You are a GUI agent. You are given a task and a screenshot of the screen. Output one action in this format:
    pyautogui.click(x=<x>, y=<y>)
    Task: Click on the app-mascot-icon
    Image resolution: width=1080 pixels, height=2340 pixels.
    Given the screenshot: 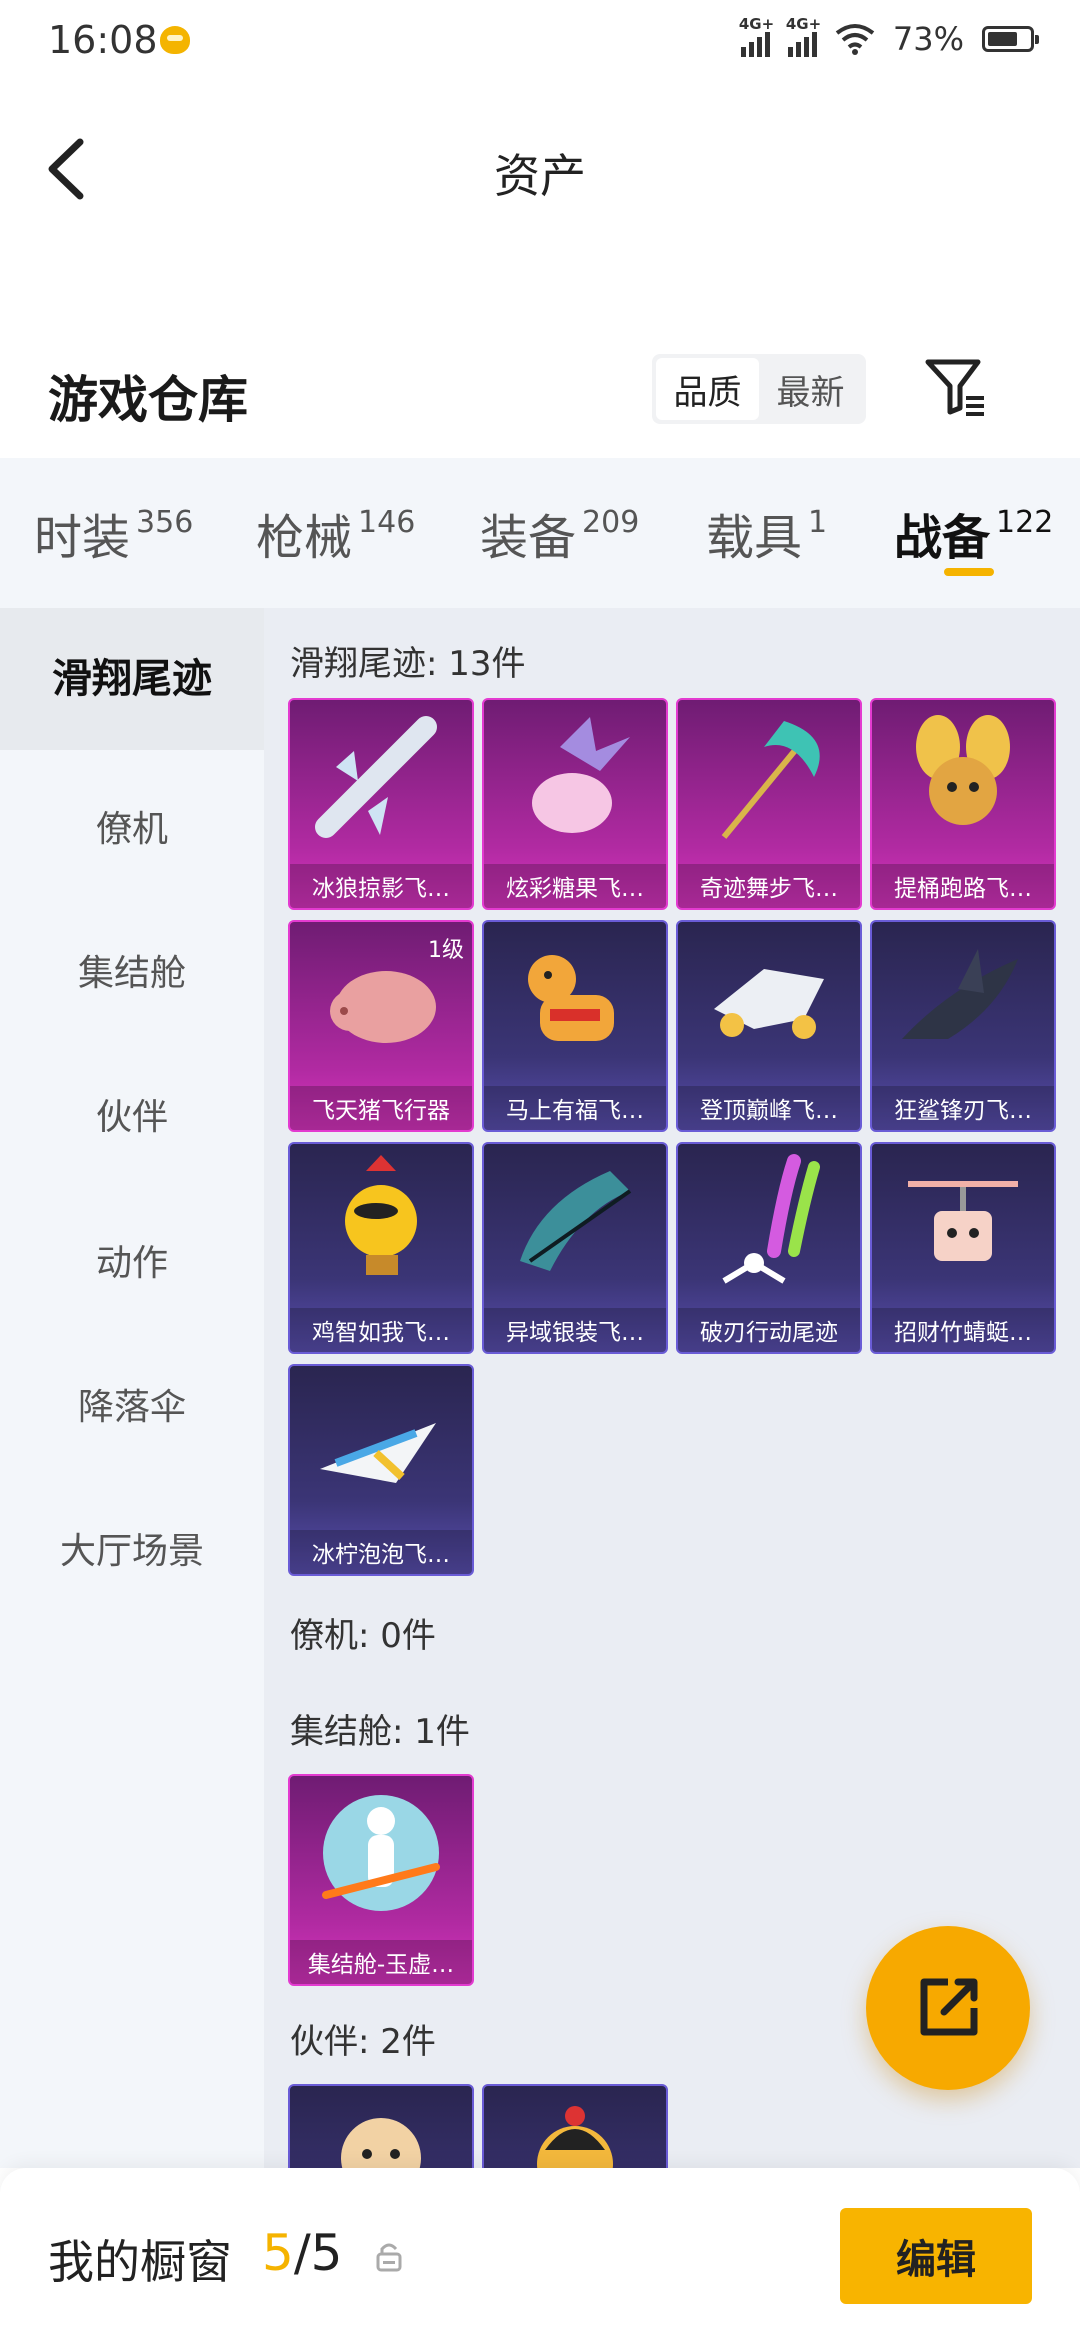 What is the action you would take?
    pyautogui.click(x=175, y=40)
    